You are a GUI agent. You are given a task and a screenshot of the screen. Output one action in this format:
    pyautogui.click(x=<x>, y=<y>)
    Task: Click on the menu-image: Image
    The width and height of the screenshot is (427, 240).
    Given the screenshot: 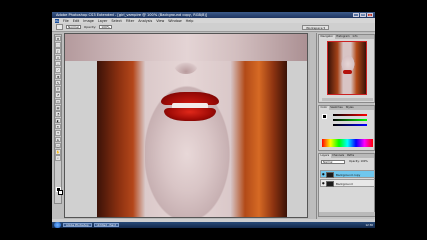 What is the action you would take?
    pyautogui.click(x=88, y=21)
    